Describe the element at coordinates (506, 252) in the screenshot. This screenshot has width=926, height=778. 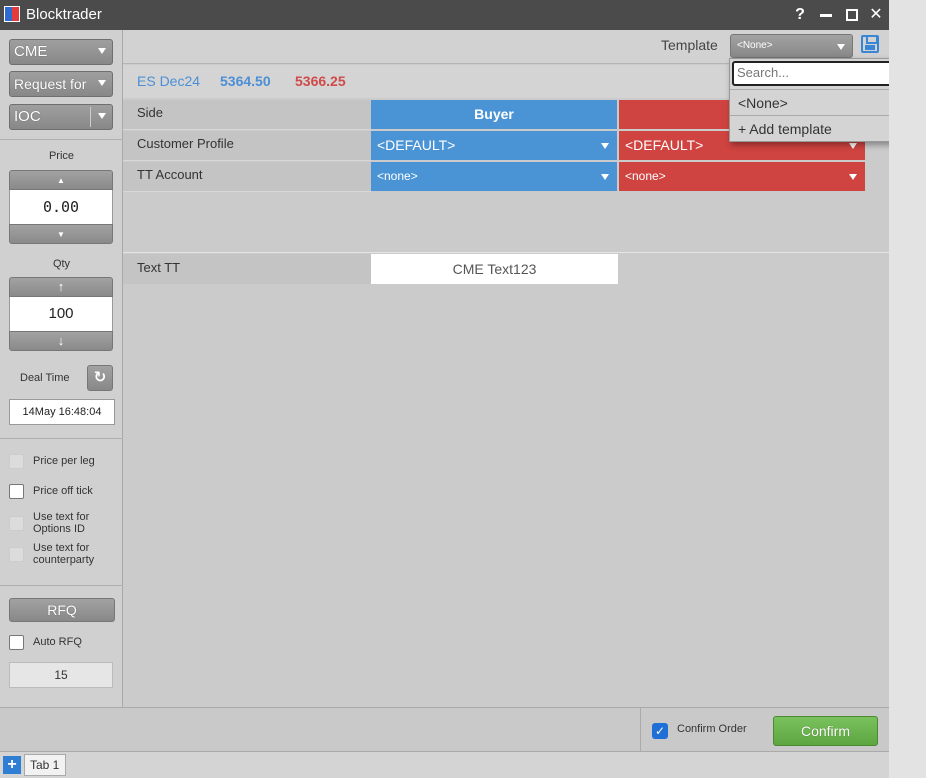
I see `section-divider` at that location.